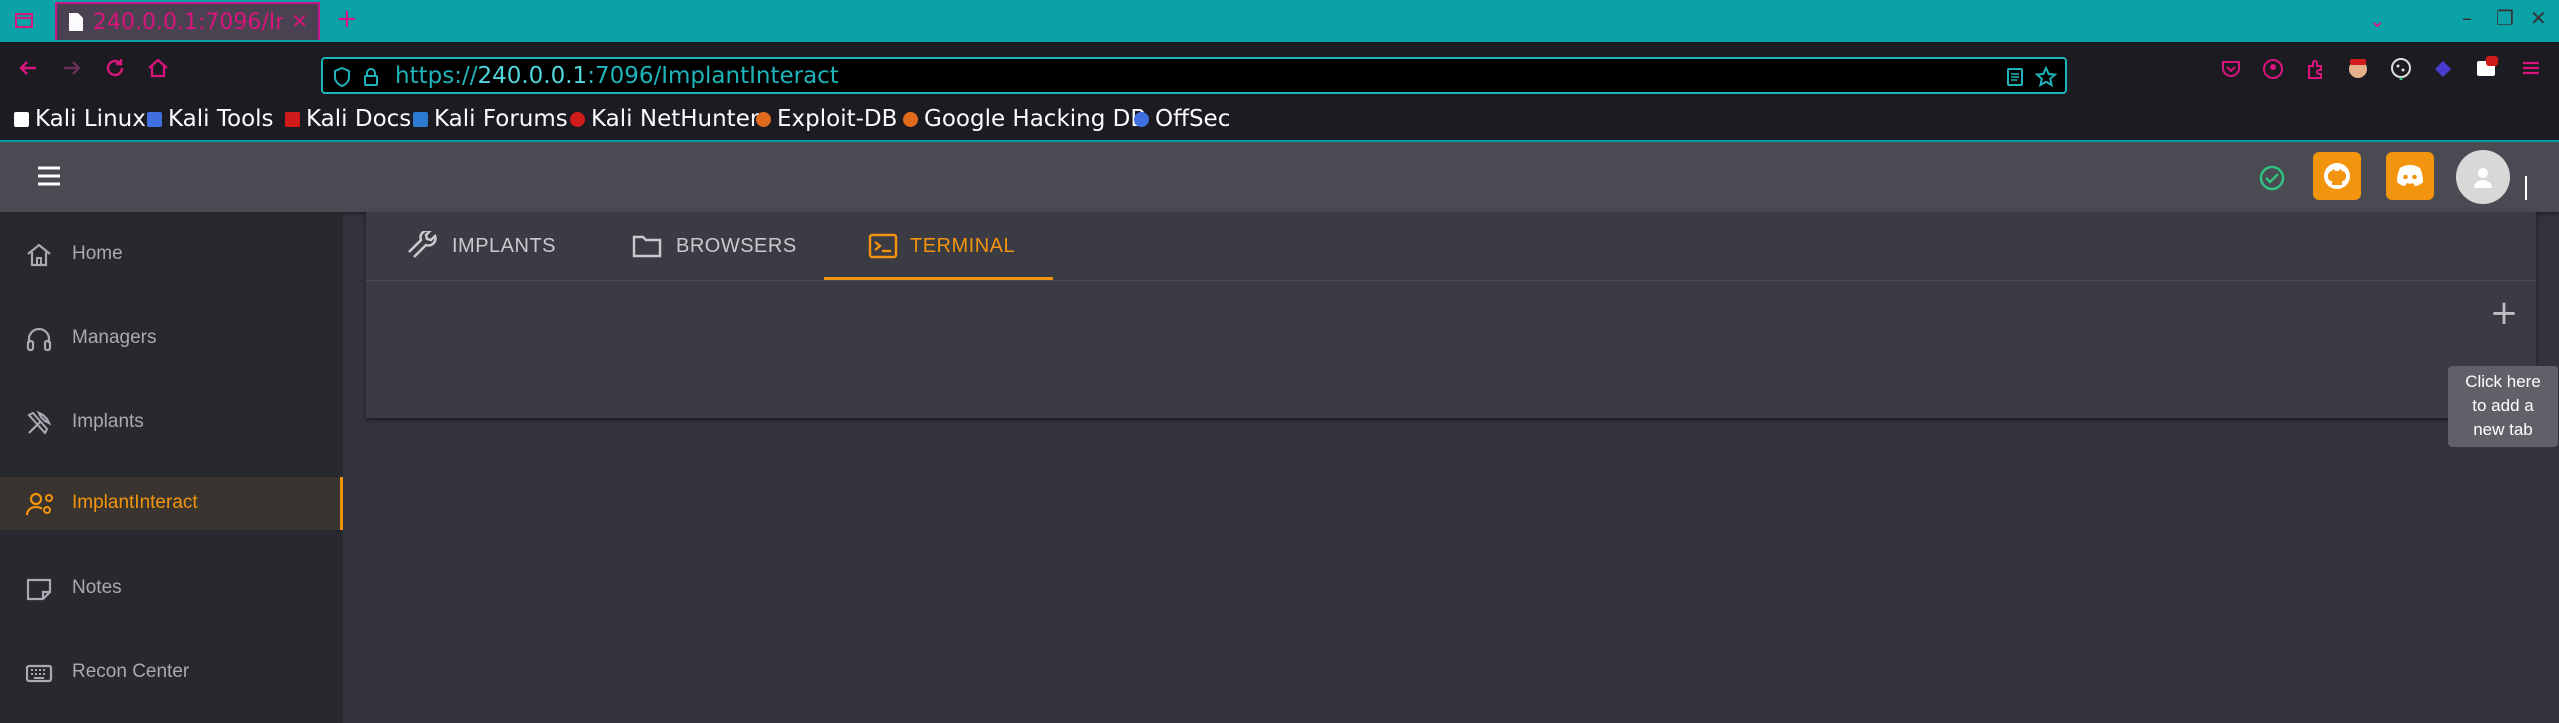  What do you see at coordinates (2046, 77) in the screenshot?
I see `bookmark-star-icon` at bounding box center [2046, 77].